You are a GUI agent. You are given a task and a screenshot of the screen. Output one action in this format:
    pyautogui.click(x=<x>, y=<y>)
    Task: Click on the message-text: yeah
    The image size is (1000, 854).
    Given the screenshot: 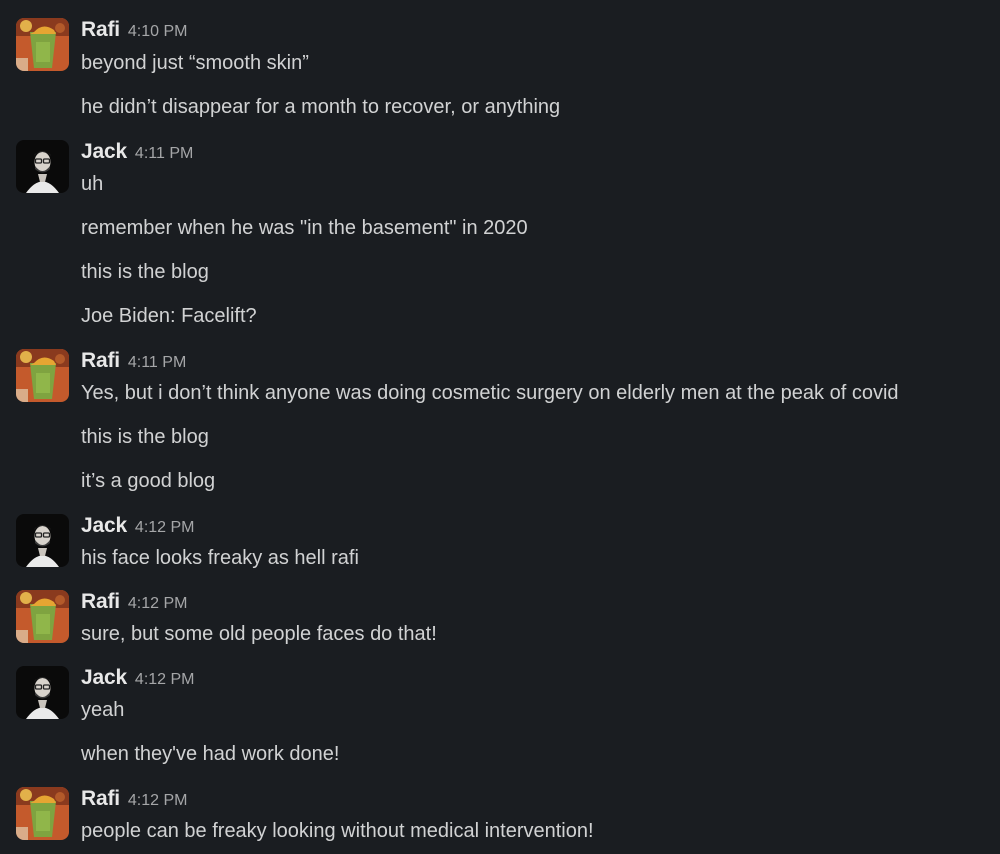 What is the action you would take?
    pyautogui.click(x=103, y=710)
    